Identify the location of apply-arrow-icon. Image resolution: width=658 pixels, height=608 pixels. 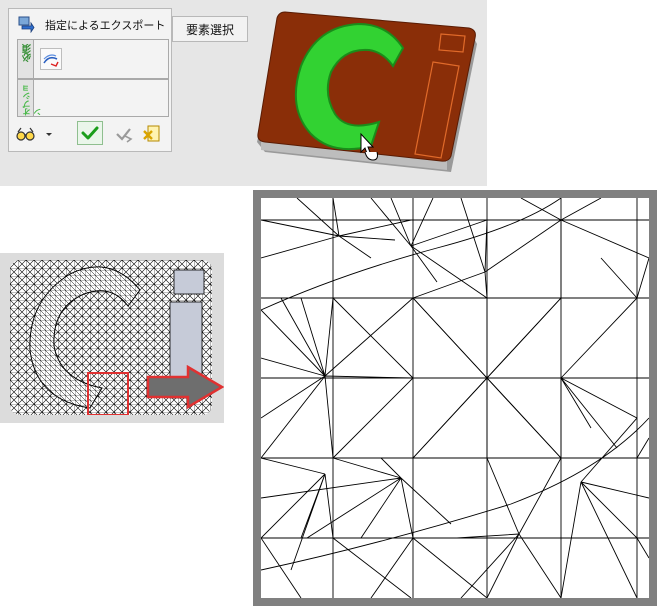
(124, 135).